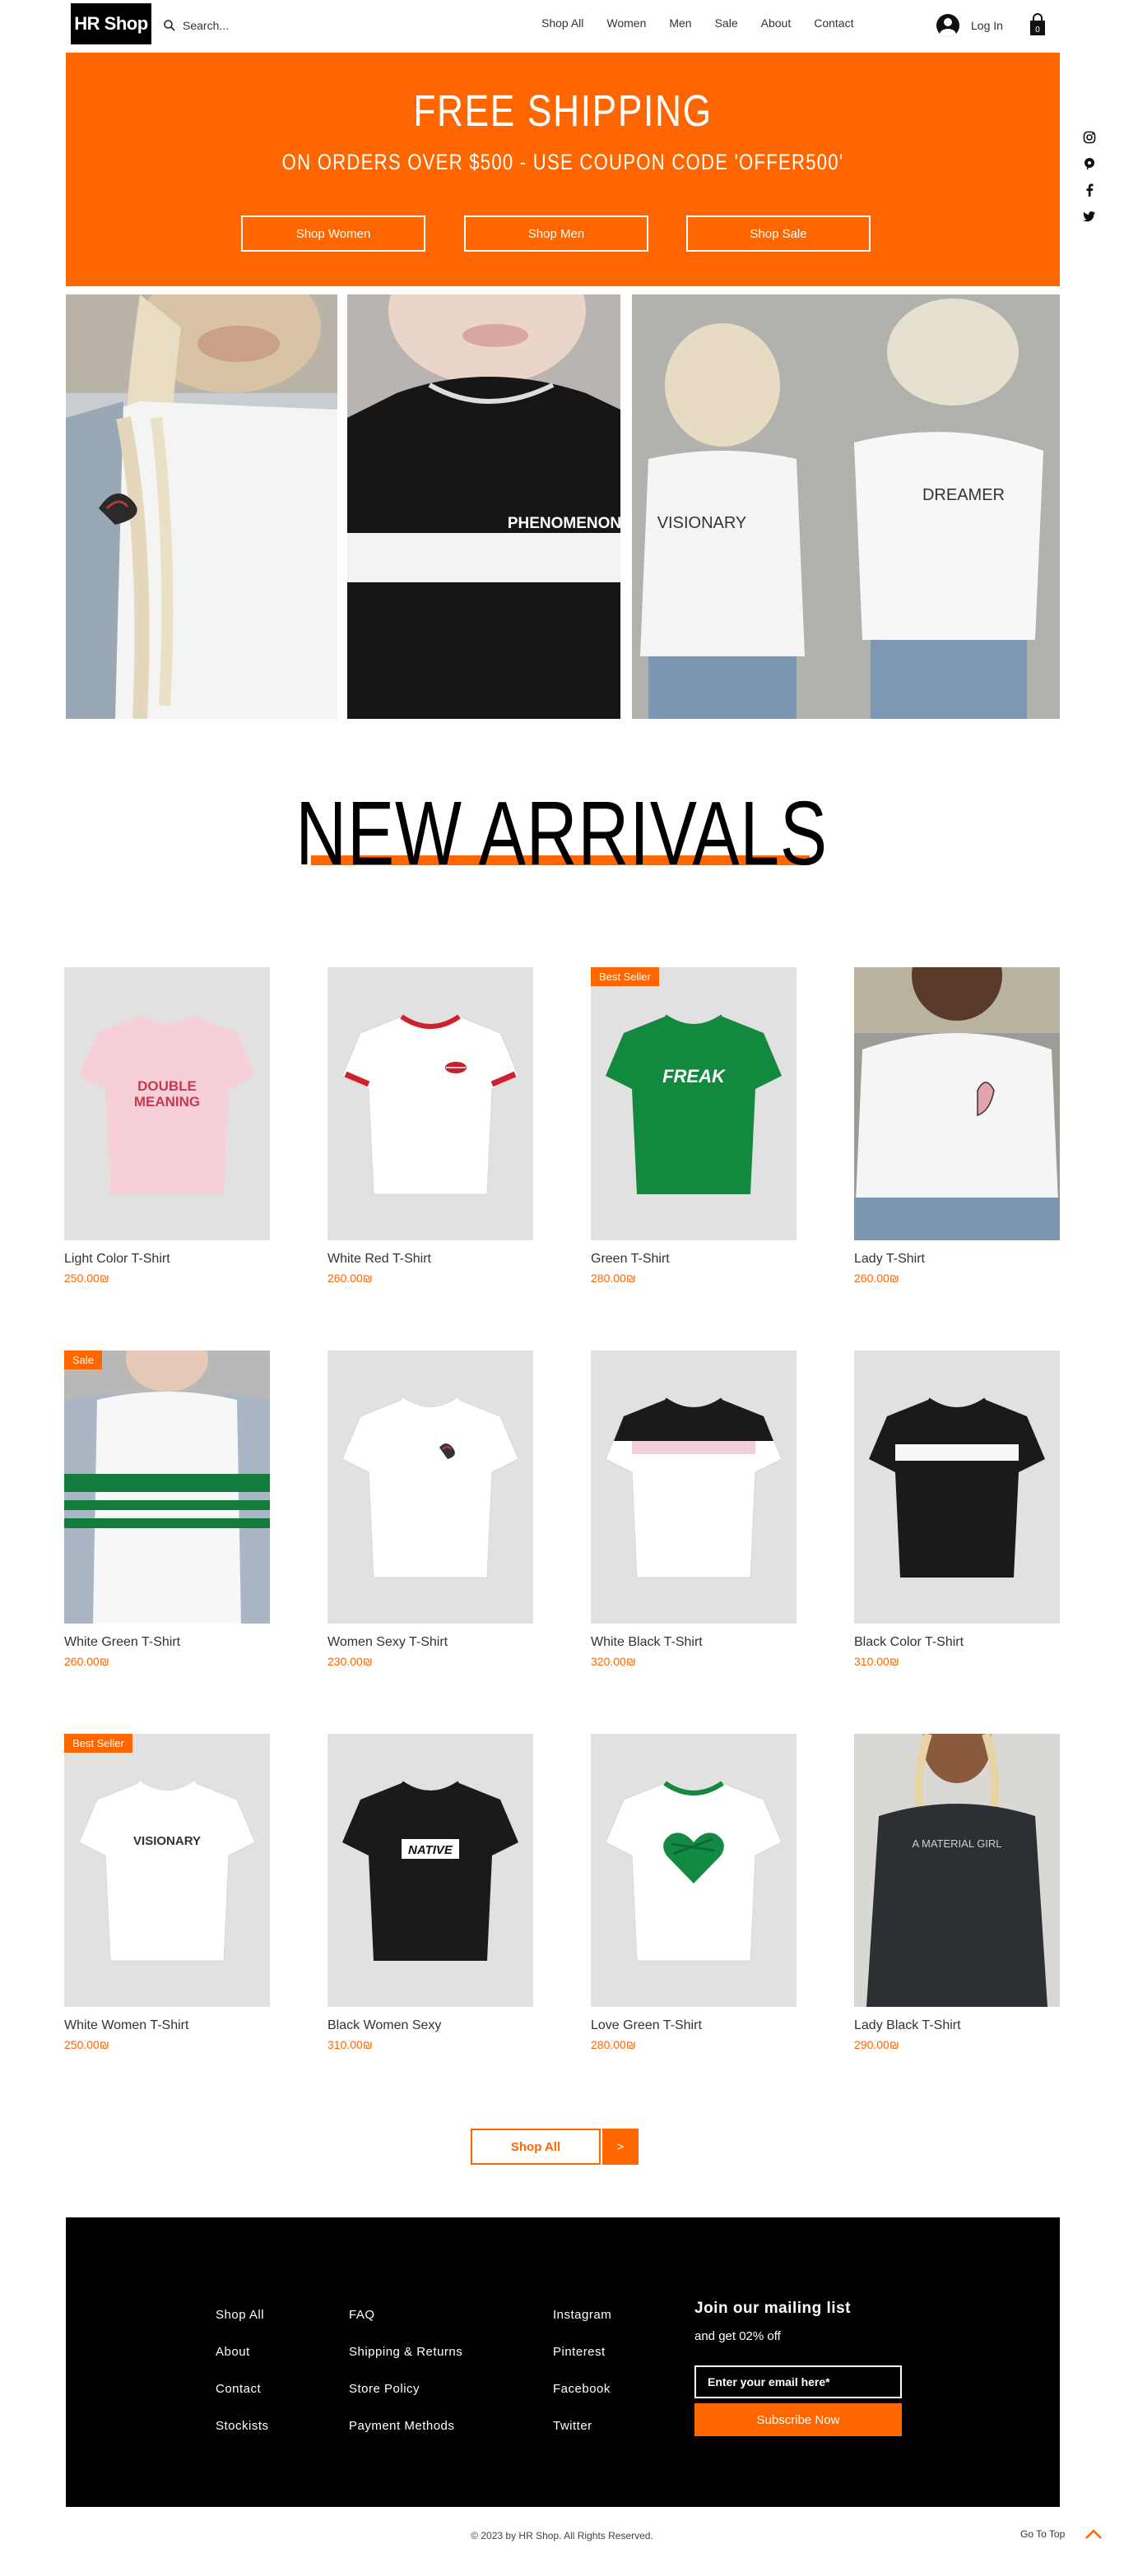 The image size is (1124, 2576). What do you see at coordinates (957, 1870) in the screenshot?
I see `product-image: A MATERIAL GIRL` at bounding box center [957, 1870].